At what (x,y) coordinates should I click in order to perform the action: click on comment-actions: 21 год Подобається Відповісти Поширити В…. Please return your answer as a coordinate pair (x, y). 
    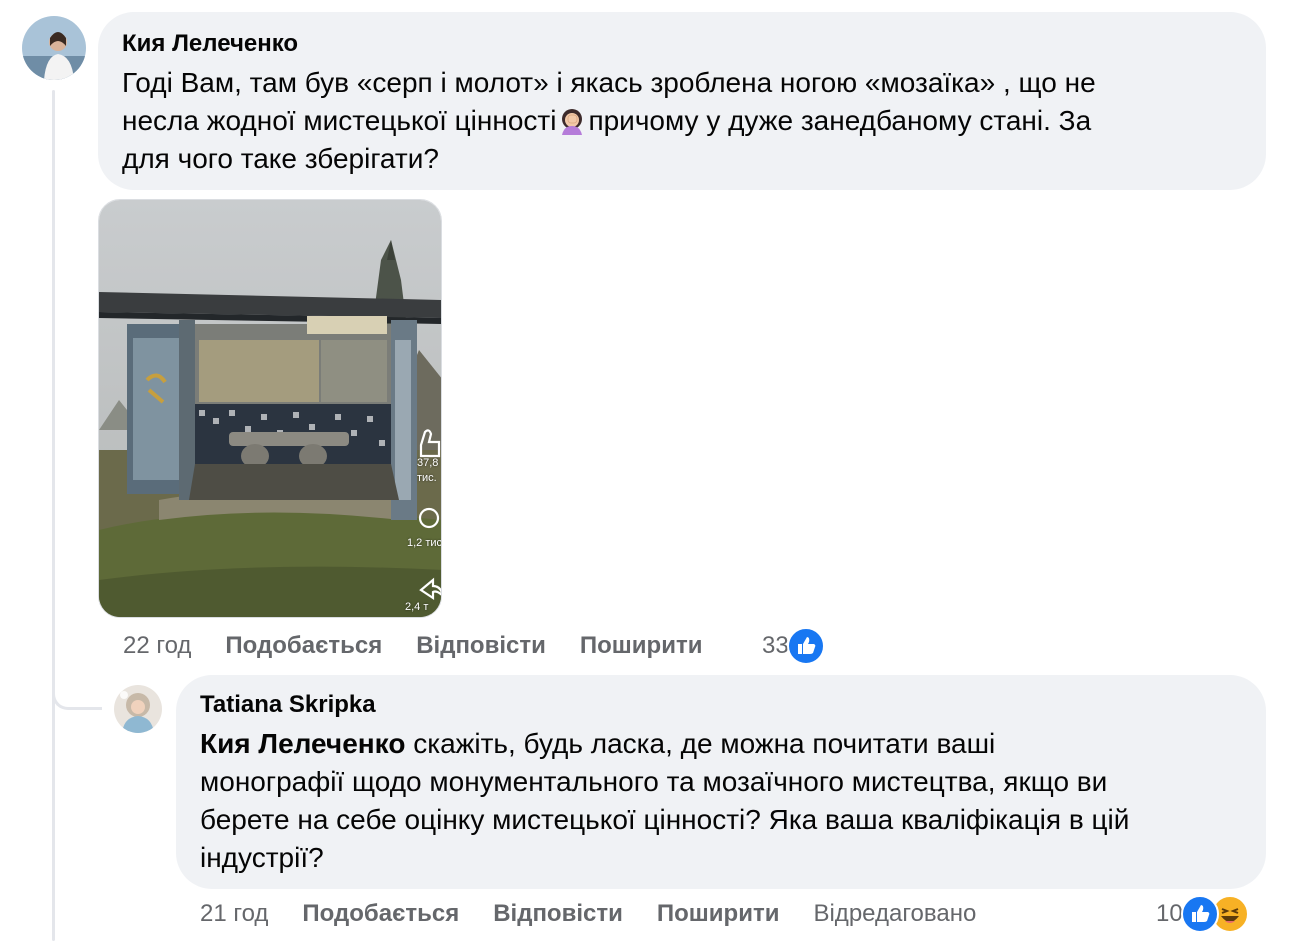
    Looking at the image, I should click on (605, 914).